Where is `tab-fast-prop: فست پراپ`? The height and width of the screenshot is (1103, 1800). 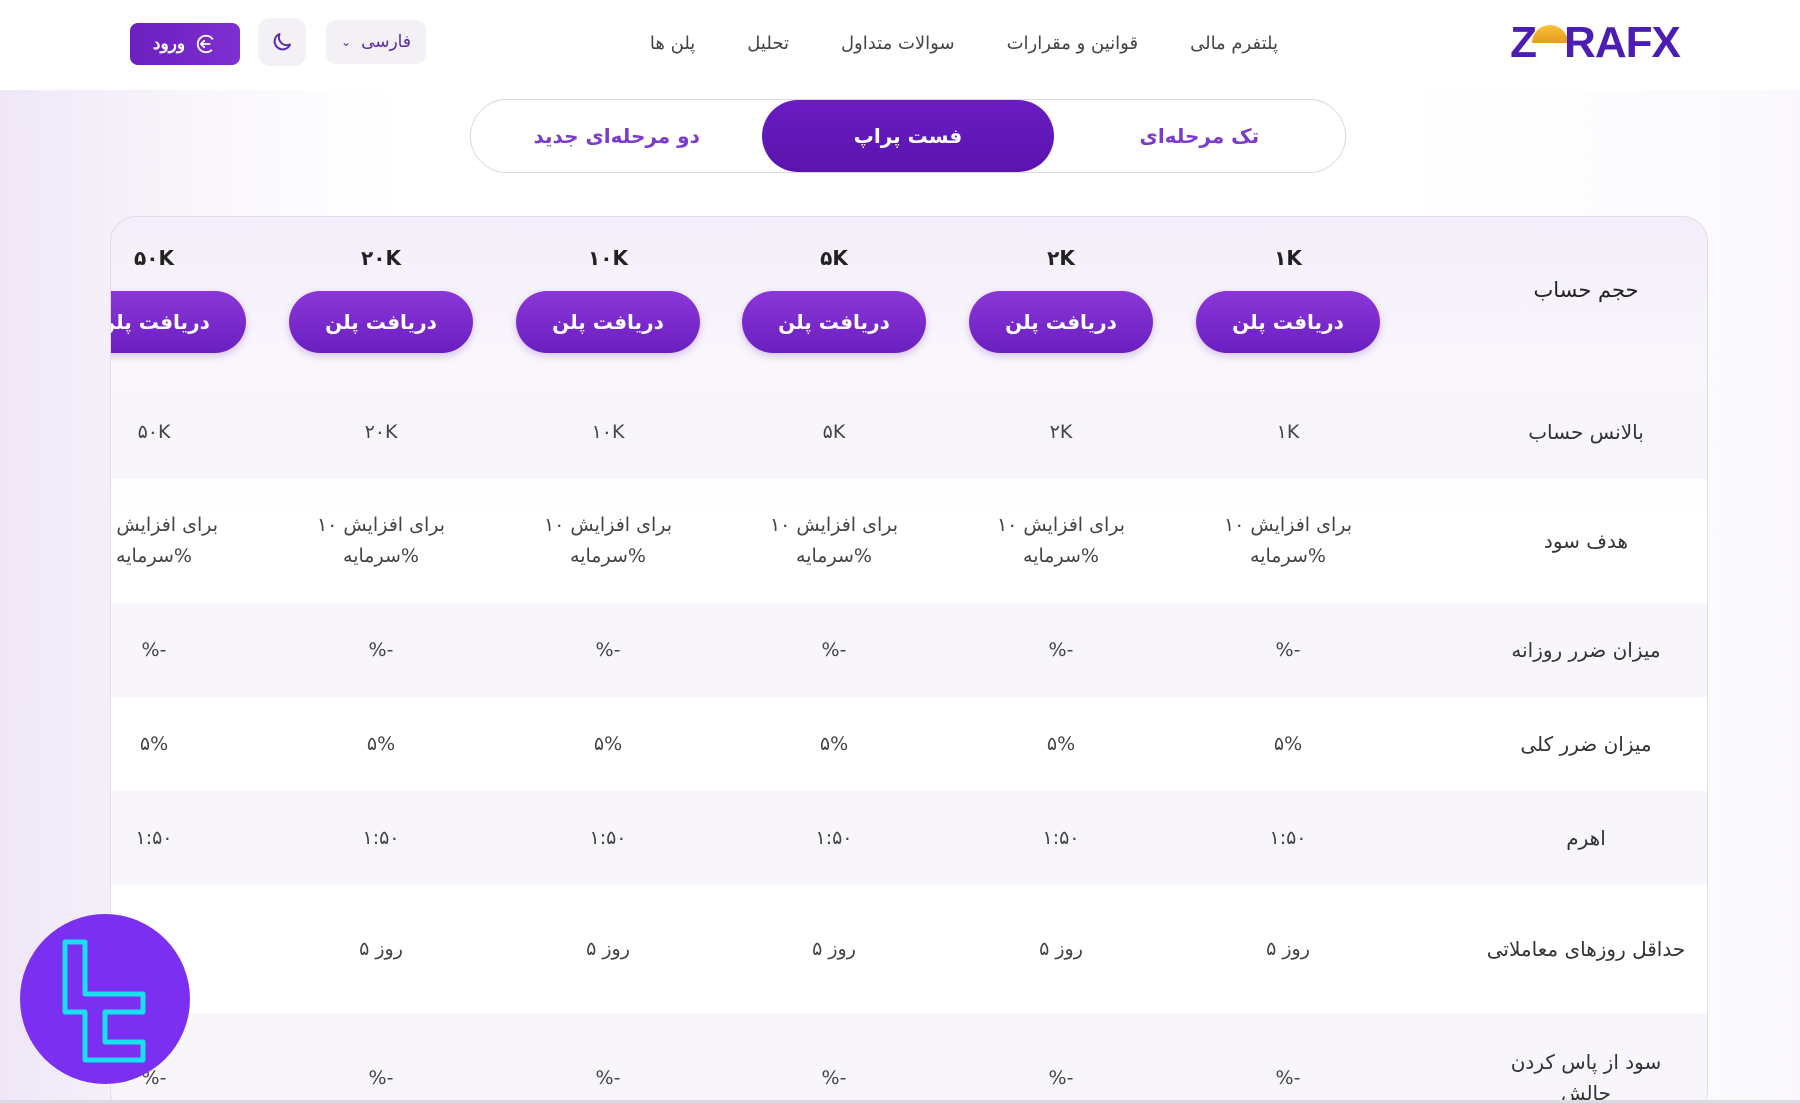 tab-fast-prop: فست پراپ is located at coordinates (908, 136).